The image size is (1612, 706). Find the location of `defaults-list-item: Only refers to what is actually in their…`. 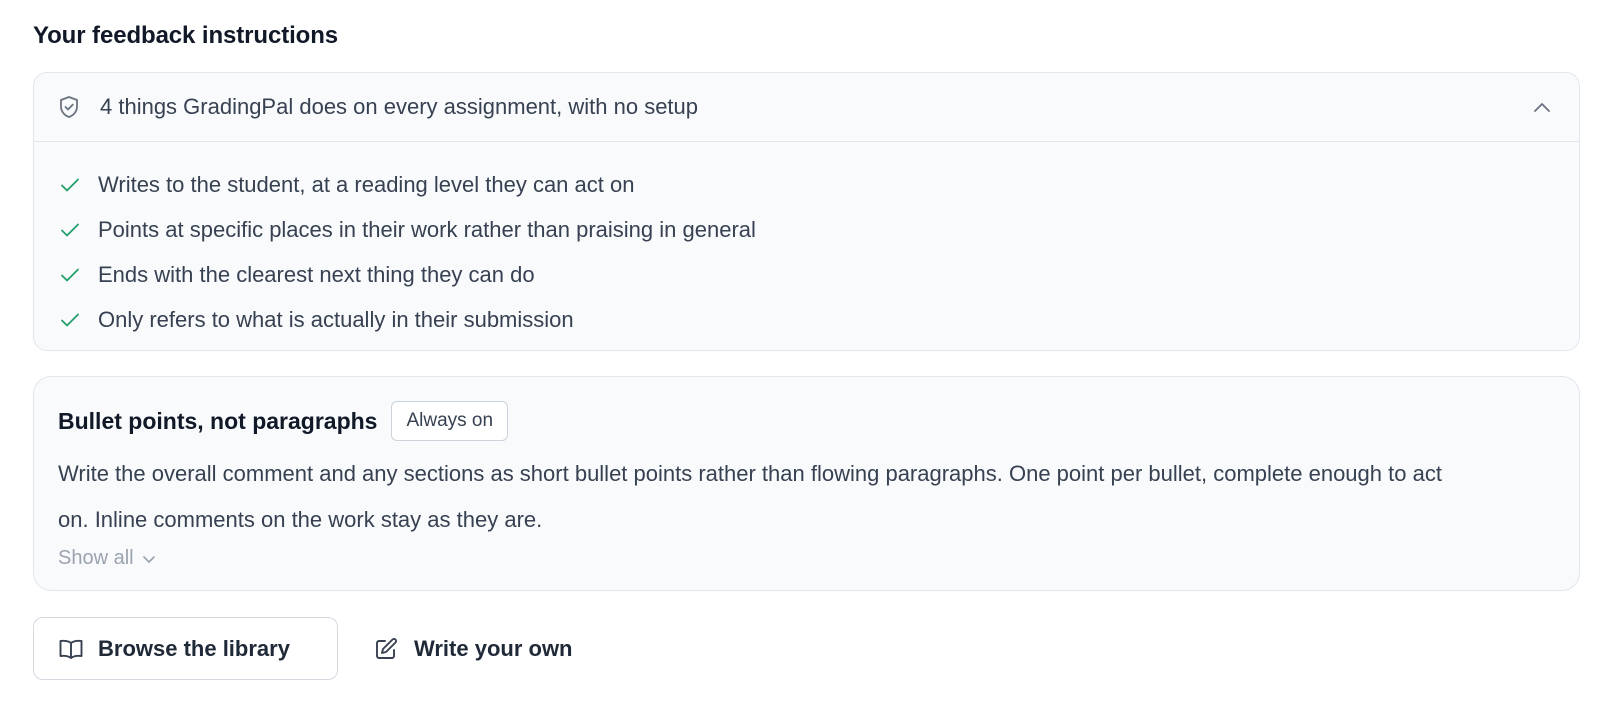

defaults-list-item: Only refers to what is actually in their… is located at coordinates (819, 319).